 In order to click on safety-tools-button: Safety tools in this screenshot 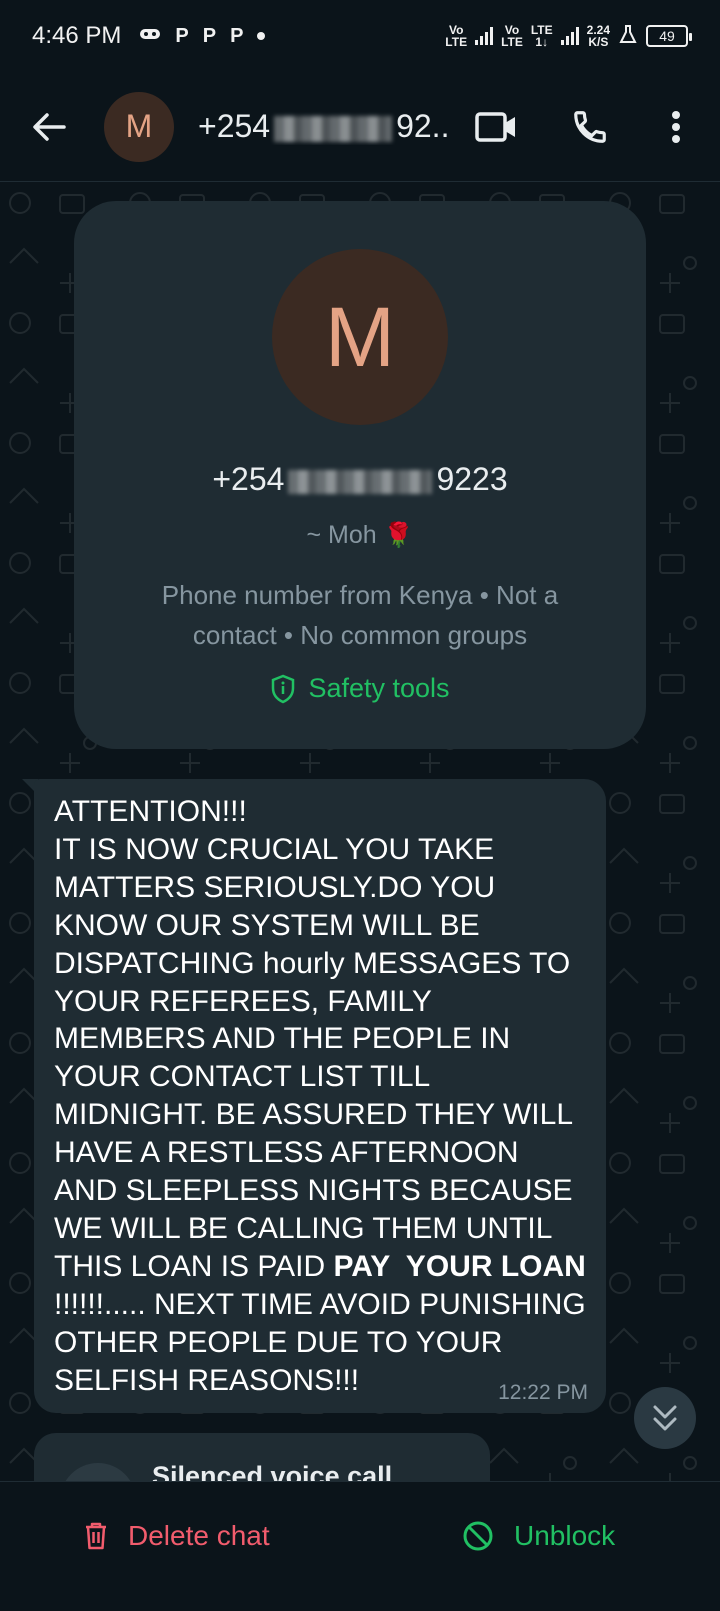, I will do `click(360, 688)`.